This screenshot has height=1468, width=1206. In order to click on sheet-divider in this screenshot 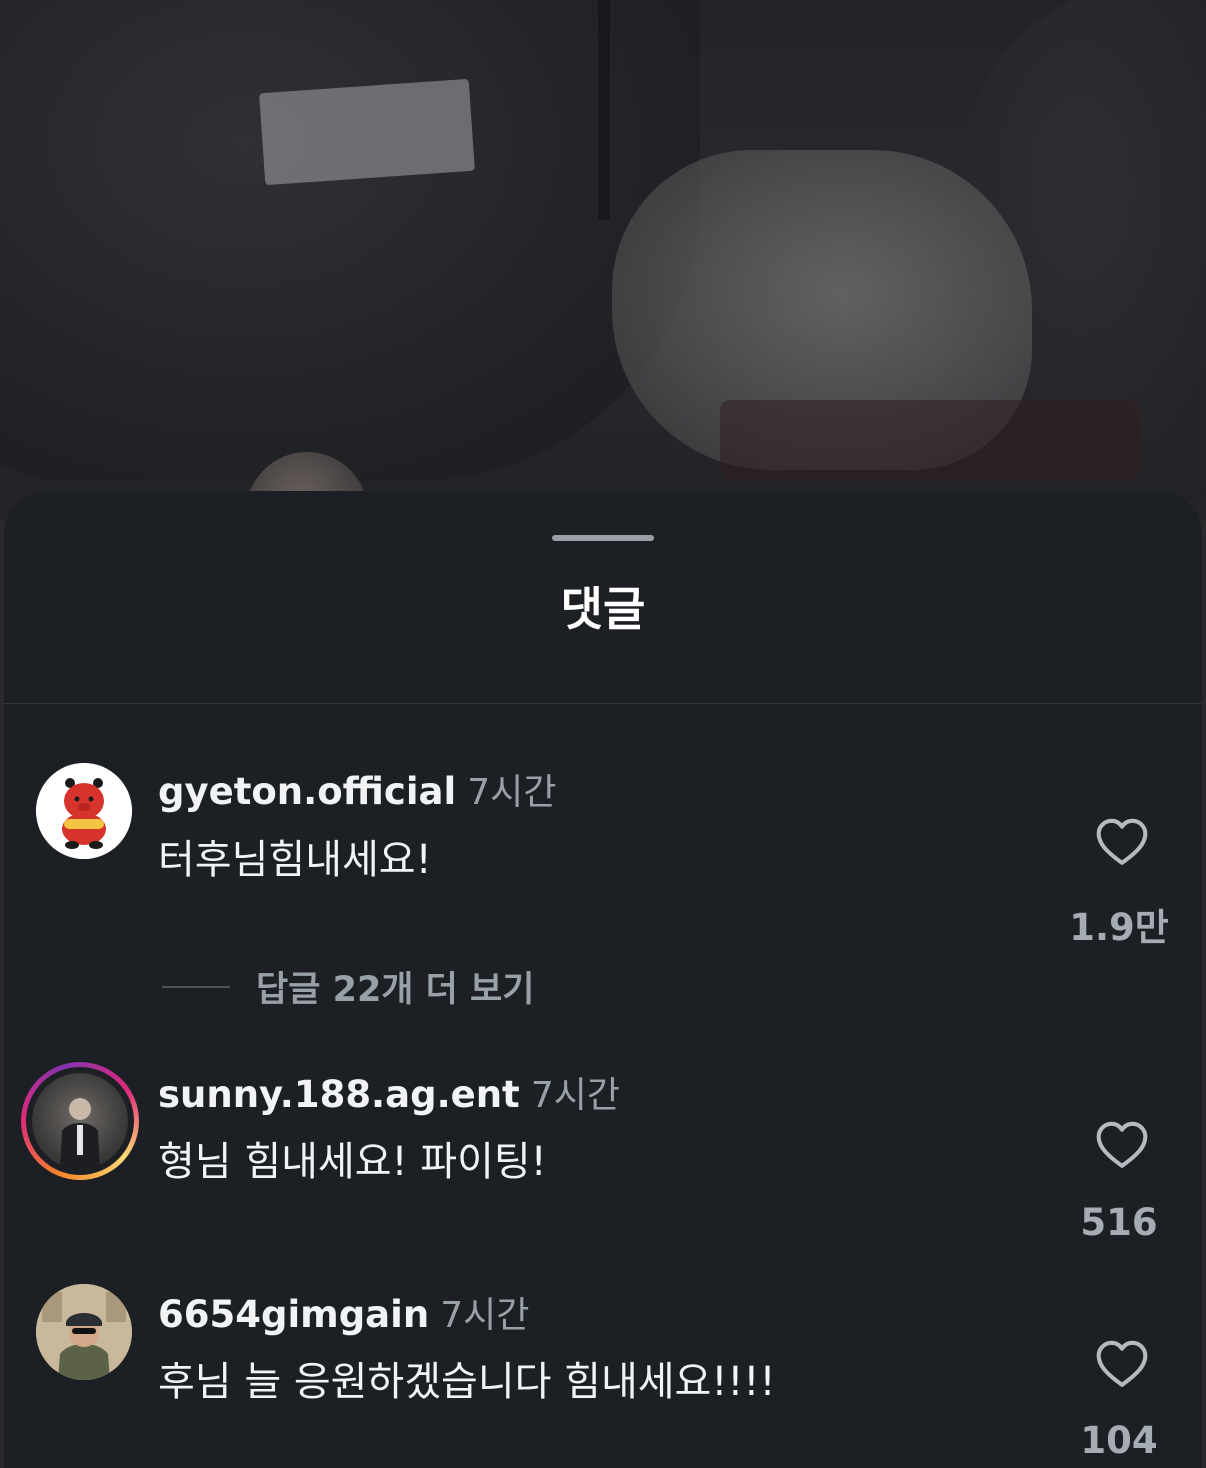, I will do `click(603, 703)`.